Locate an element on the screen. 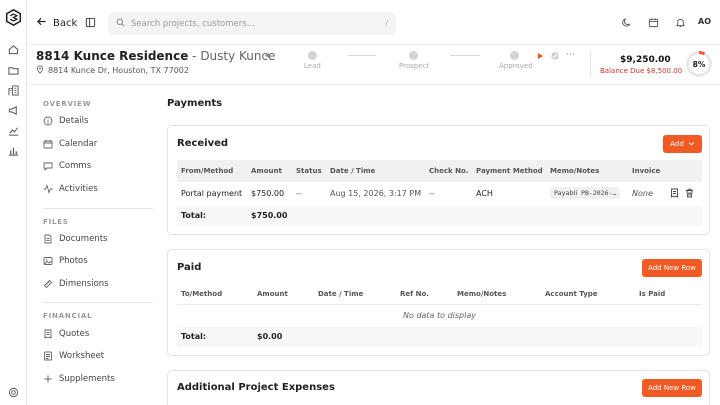  bell-icon is located at coordinates (680, 22).